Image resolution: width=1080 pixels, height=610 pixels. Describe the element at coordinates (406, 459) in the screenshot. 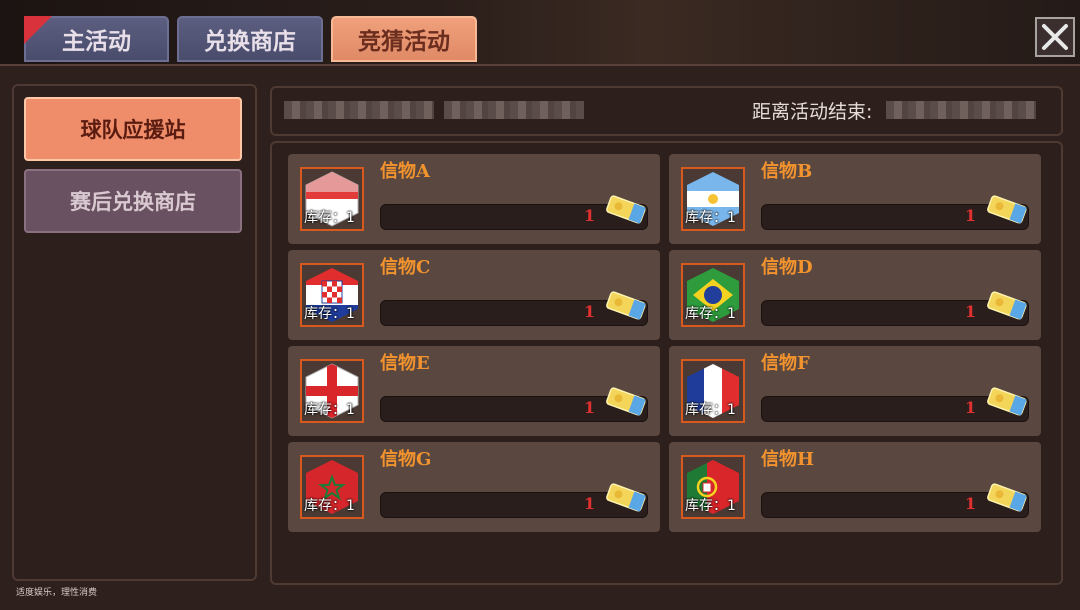

I see `item-name: 信物G` at that location.